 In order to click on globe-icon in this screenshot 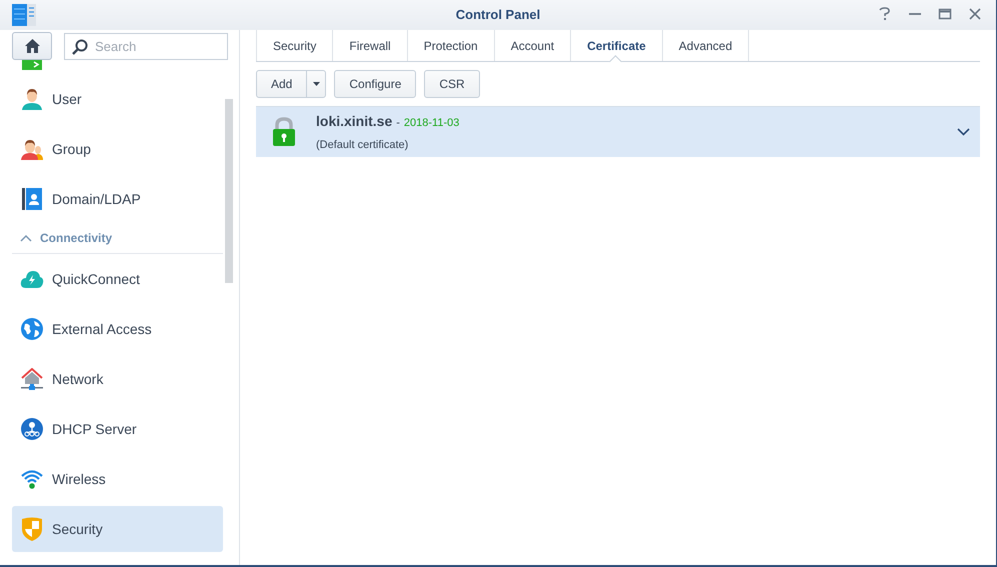, I will do `click(32, 329)`.